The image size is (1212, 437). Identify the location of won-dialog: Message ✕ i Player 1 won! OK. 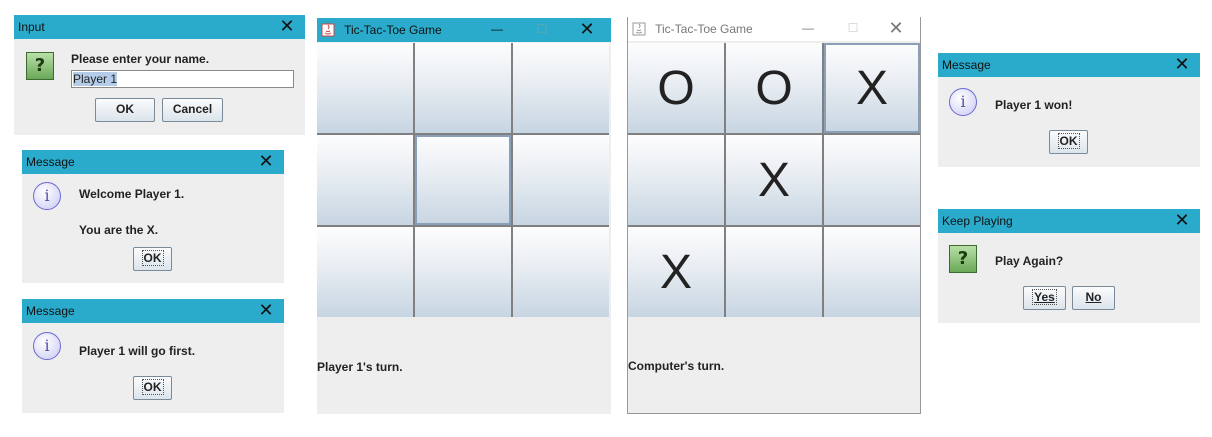
(1069, 110).